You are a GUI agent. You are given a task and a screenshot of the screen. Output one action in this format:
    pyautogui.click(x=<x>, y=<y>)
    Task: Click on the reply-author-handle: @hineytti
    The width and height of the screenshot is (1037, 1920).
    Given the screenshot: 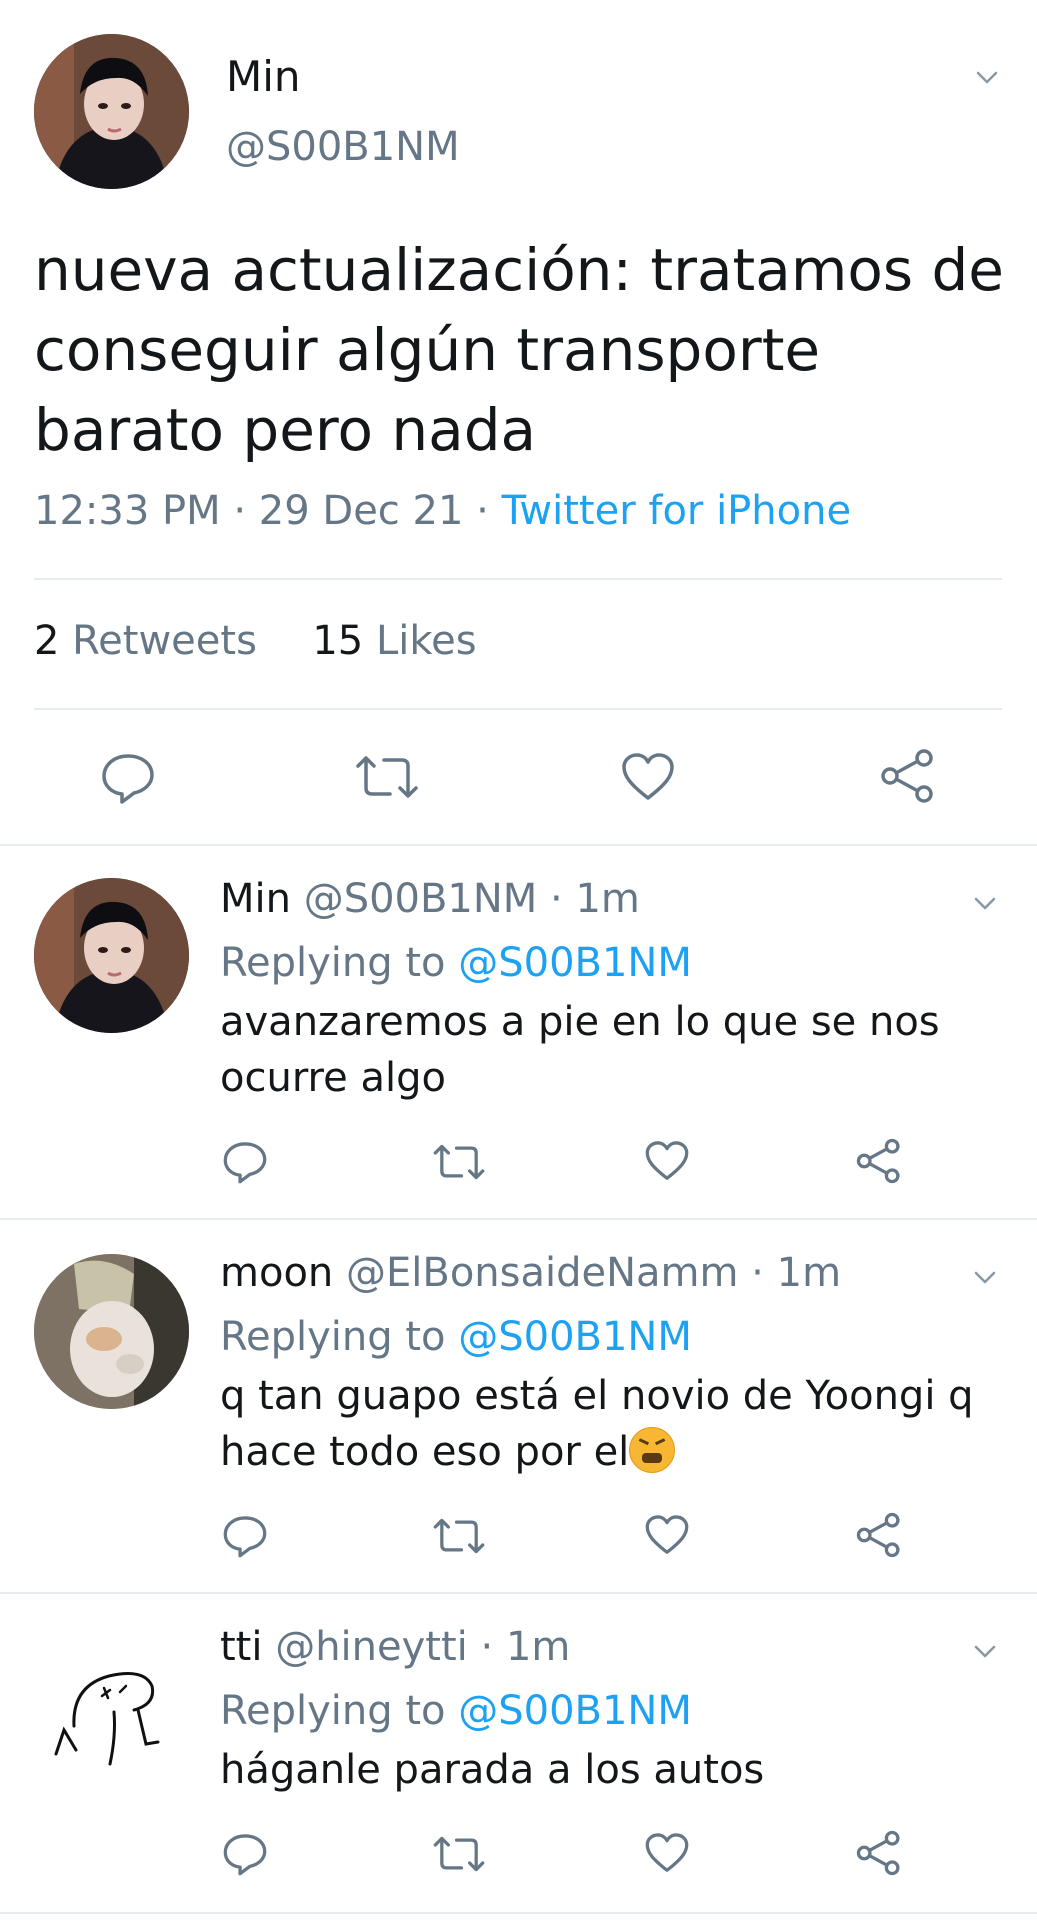 What is the action you would take?
    pyautogui.click(x=371, y=1647)
    